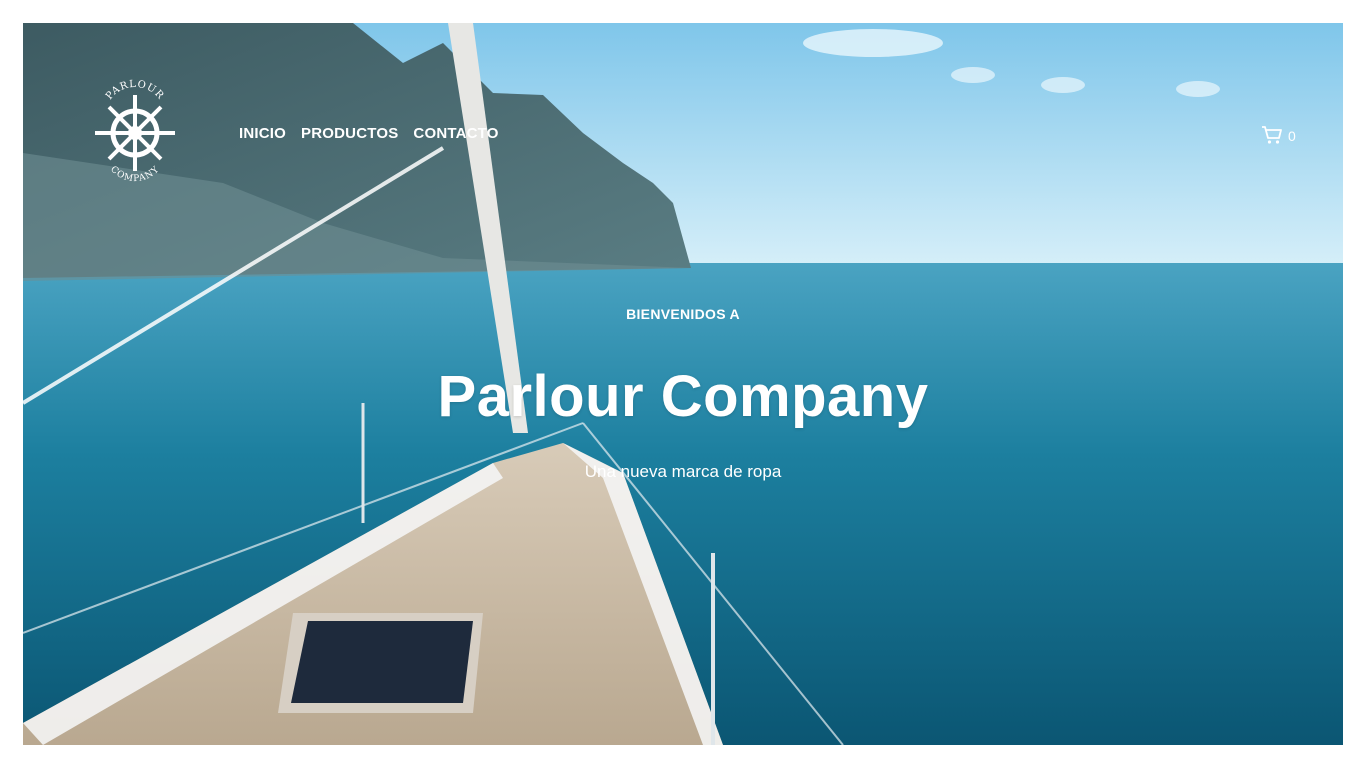  Describe the element at coordinates (1272, 135) in the screenshot. I see `shopping-cart-icon` at that location.